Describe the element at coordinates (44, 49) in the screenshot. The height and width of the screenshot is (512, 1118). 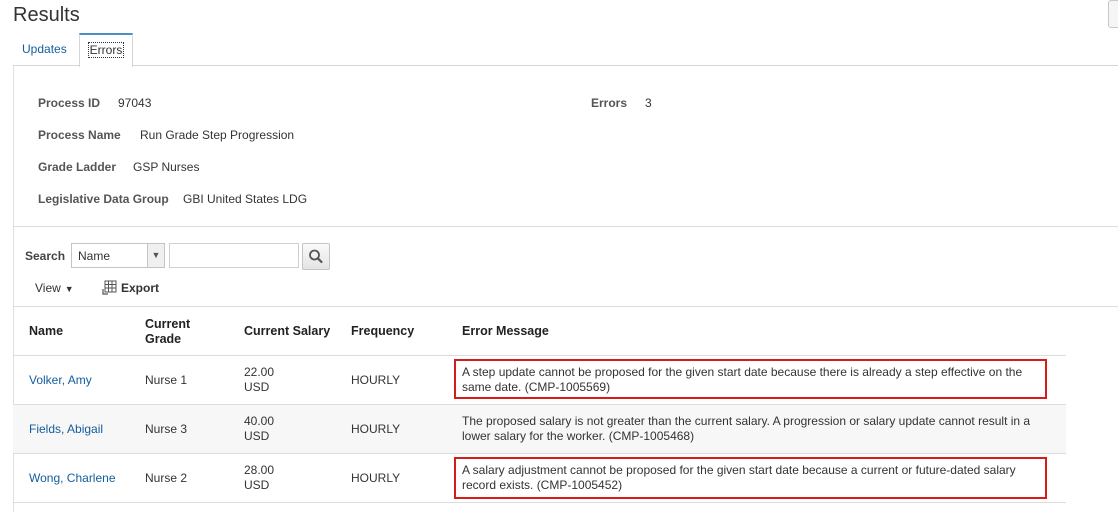
I see `tab-updates: Updates` at that location.